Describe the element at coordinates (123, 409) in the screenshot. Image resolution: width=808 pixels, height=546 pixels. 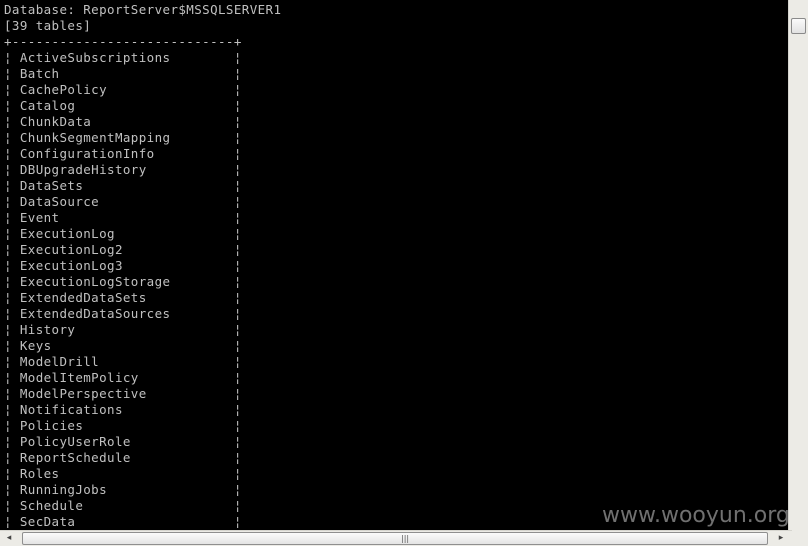
I see `console-line: ¦ Notifications ¦` at that location.